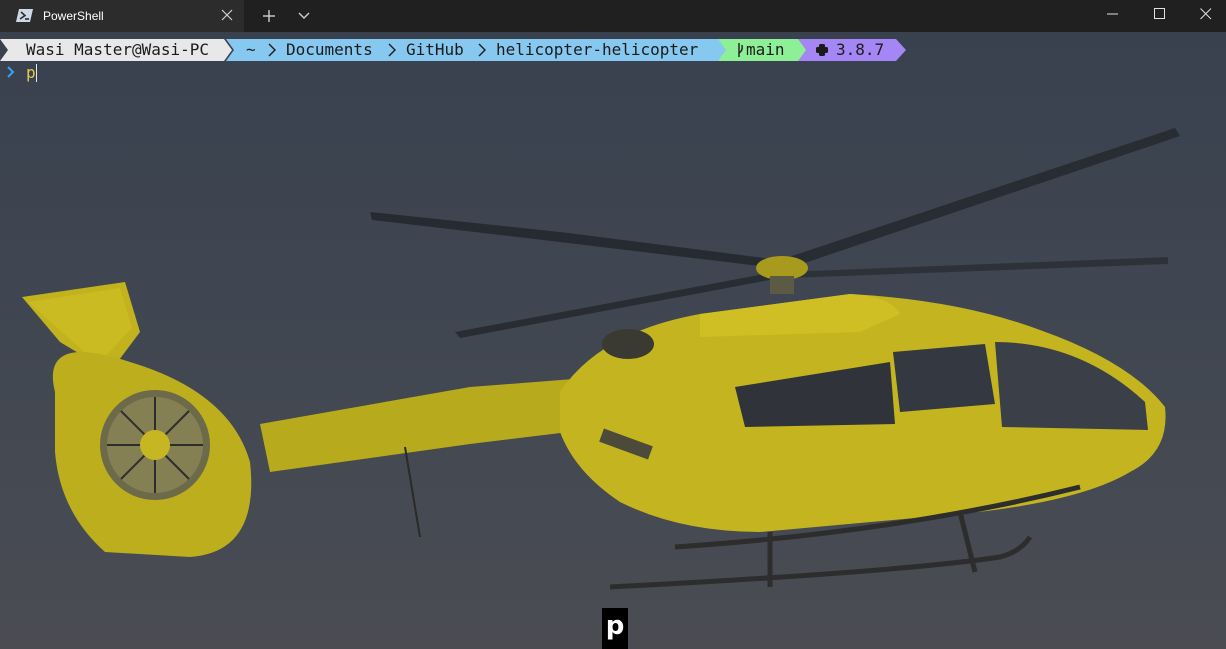 The image size is (1226, 649). Describe the element at coordinates (73, 16) in the screenshot. I see `tab-title: PowerShell` at that location.